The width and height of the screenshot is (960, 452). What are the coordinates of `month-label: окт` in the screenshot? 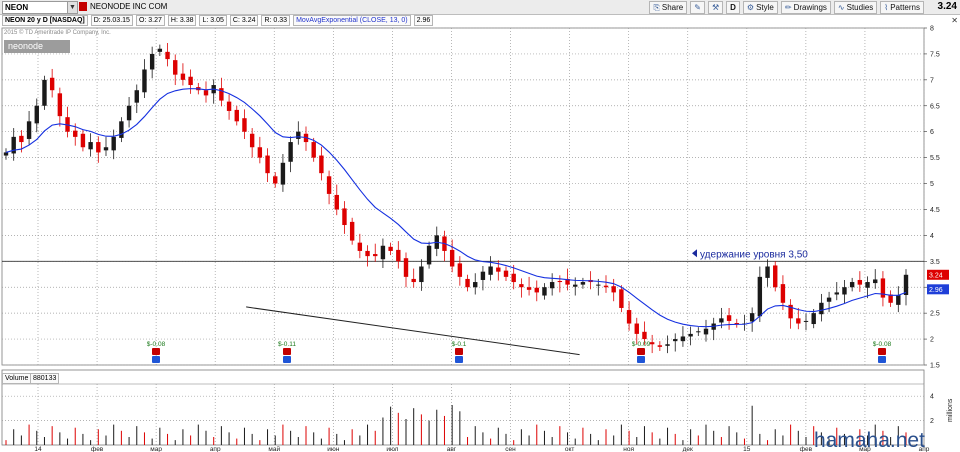 It's located at (570, 449).